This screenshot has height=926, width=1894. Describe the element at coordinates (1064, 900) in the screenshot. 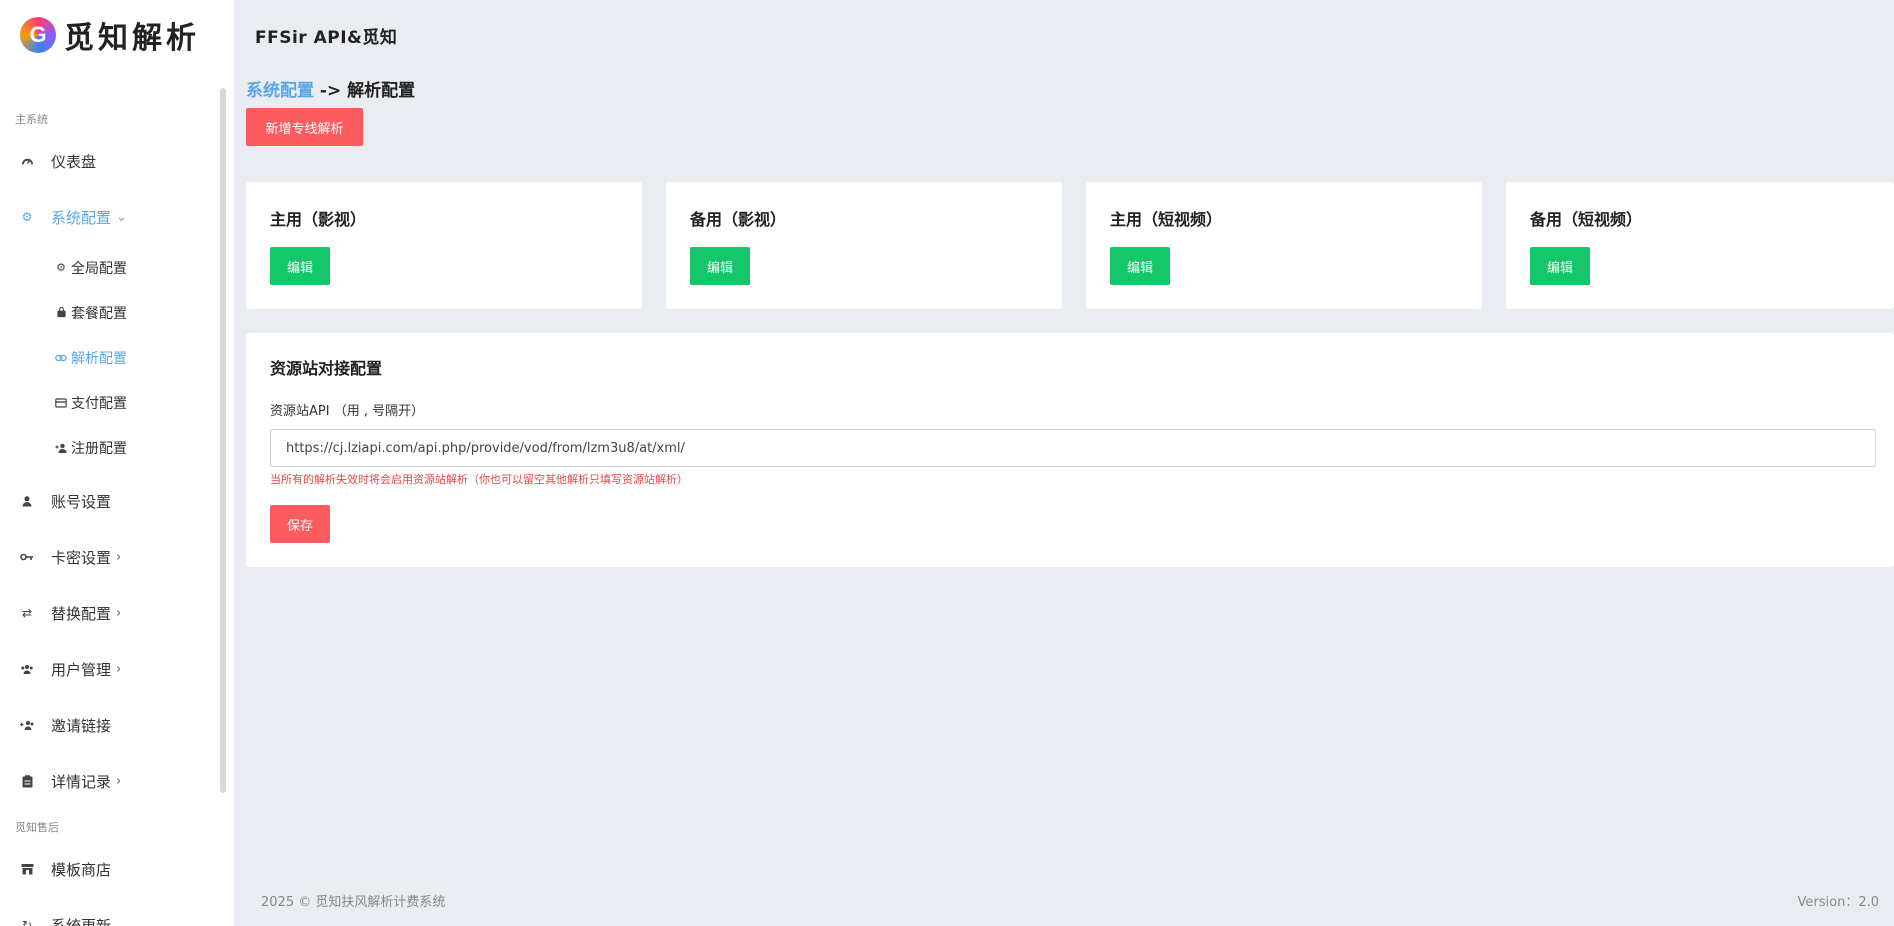

I see `footer: 2025 © 觅知扶风解析计费系统 Version：2.0` at that location.